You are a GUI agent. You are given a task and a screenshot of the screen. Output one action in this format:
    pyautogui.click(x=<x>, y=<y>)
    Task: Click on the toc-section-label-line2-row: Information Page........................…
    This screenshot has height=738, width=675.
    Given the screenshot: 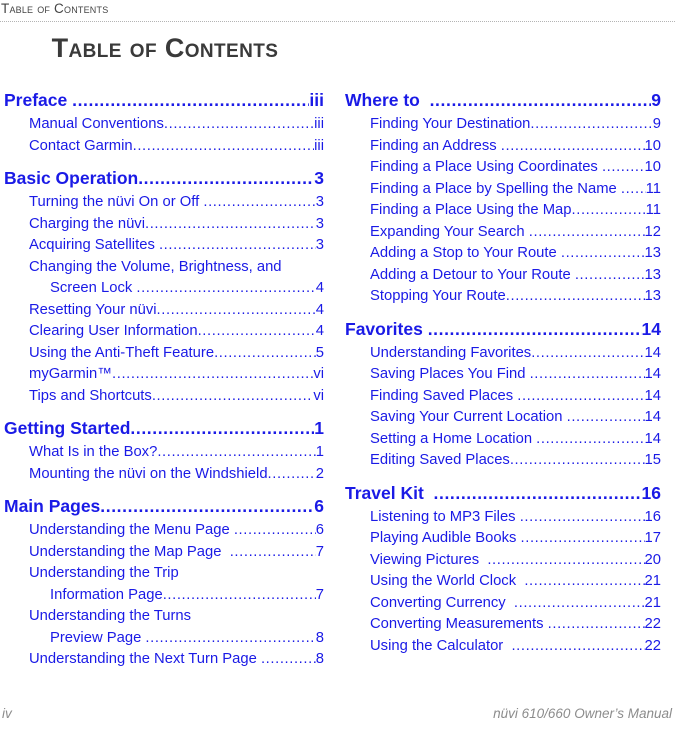 What is the action you would take?
    pyautogui.click(x=176, y=596)
    